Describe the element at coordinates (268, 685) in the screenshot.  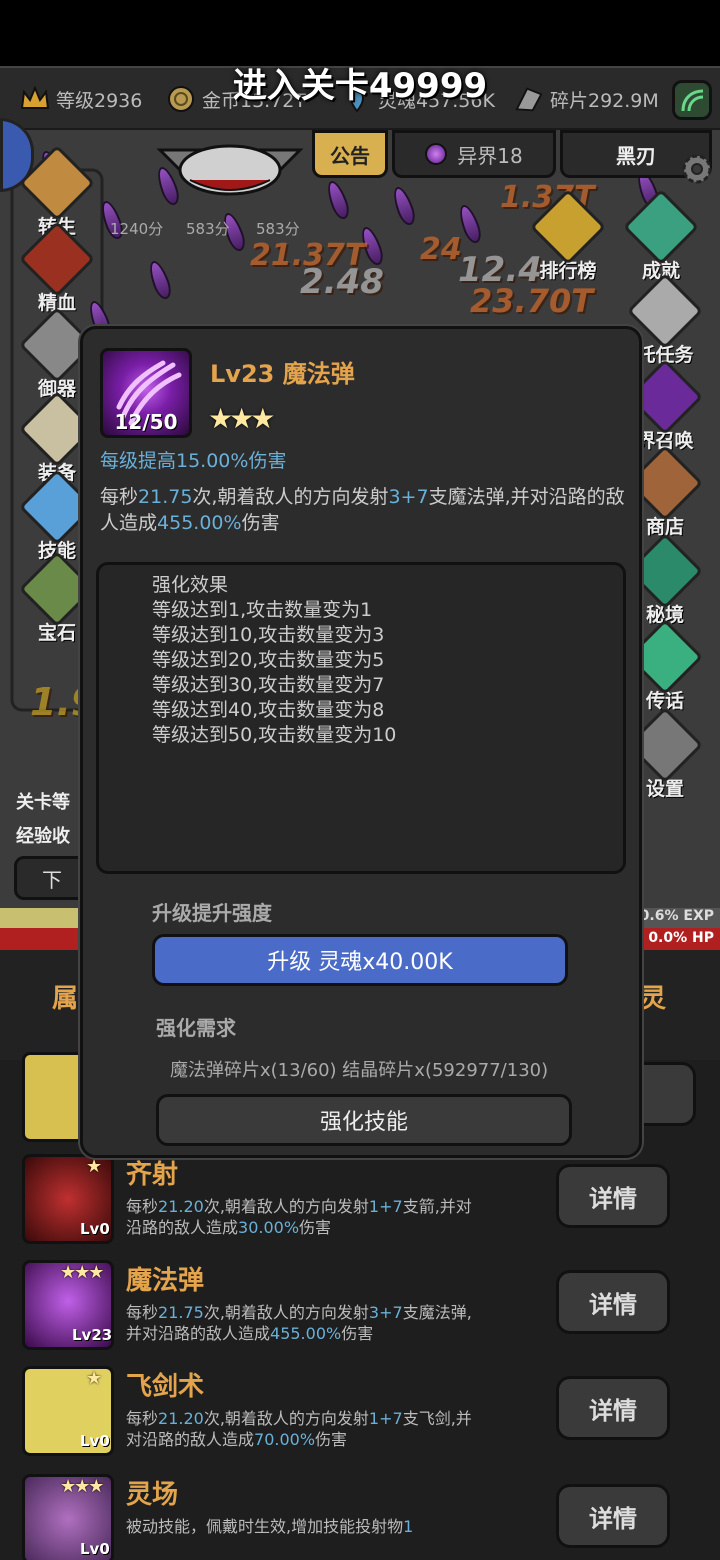
I see `effect-line: 等级达到30,攻击数量变为7` at that location.